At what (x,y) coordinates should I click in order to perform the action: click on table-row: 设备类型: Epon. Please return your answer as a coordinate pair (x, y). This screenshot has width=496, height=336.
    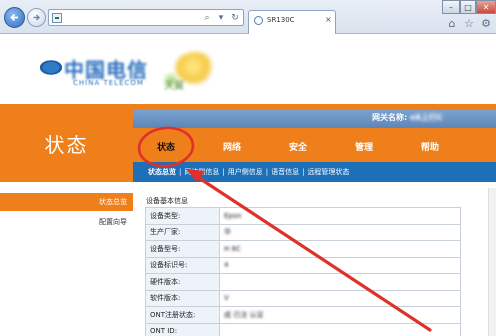
    Looking at the image, I should click on (303, 216).